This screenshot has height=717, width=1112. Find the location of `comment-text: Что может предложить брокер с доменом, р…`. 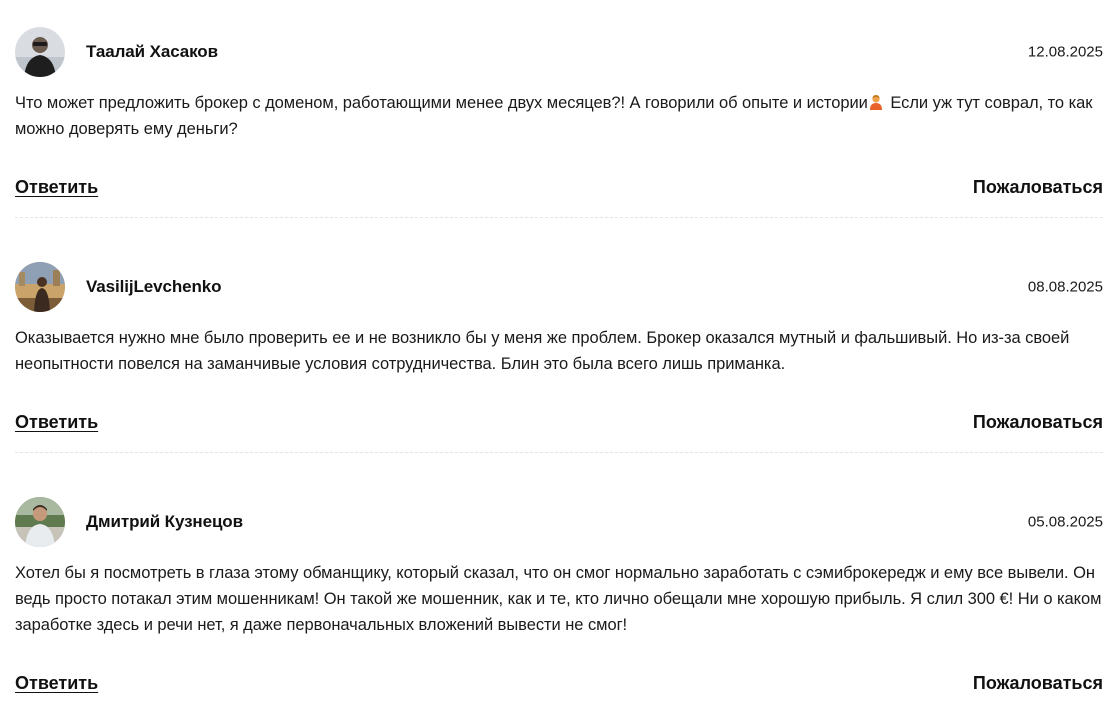

comment-text: Что может предложить брокер с доменом, р… is located at coordinates (559, 116).